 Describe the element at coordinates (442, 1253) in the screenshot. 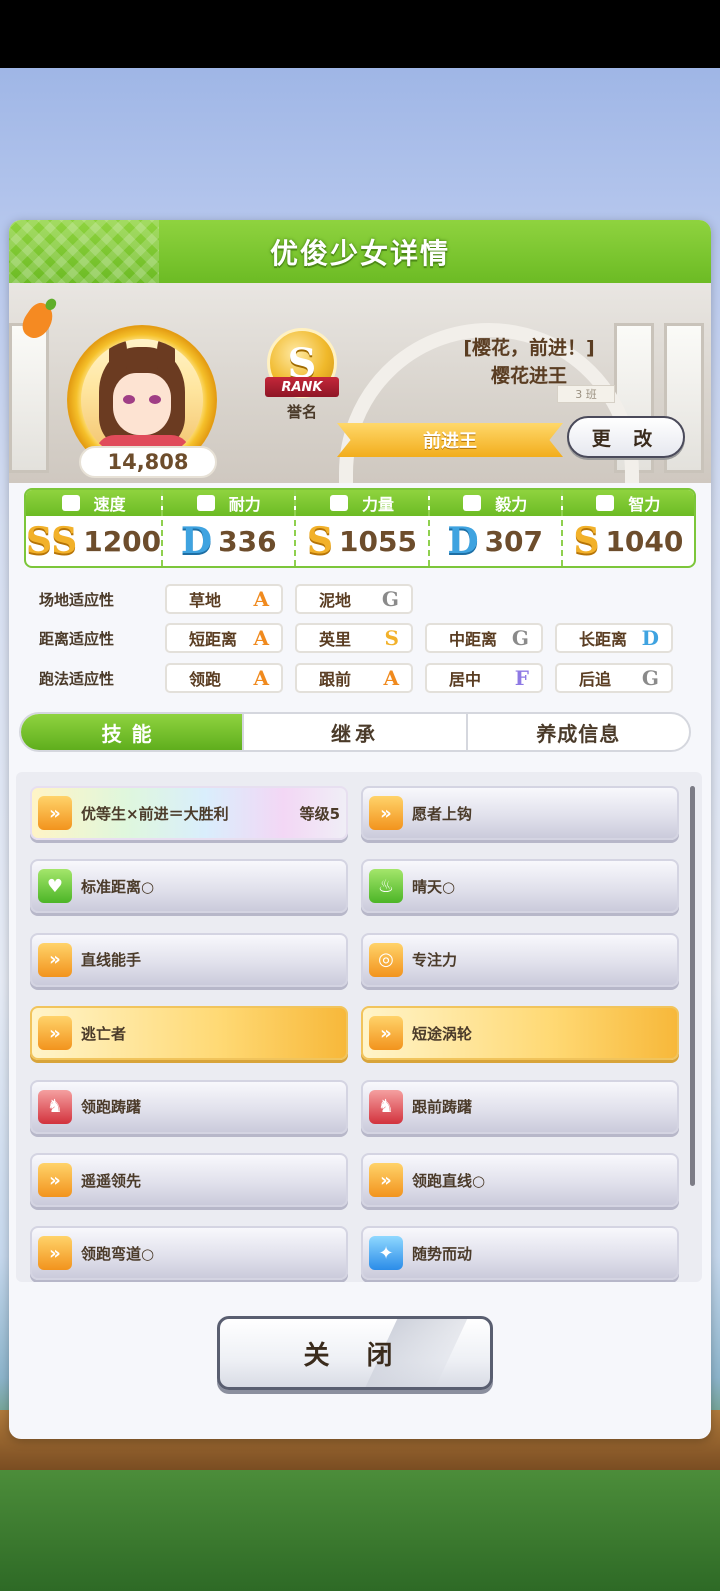

I see `skill-name: 随势而动` at that location.